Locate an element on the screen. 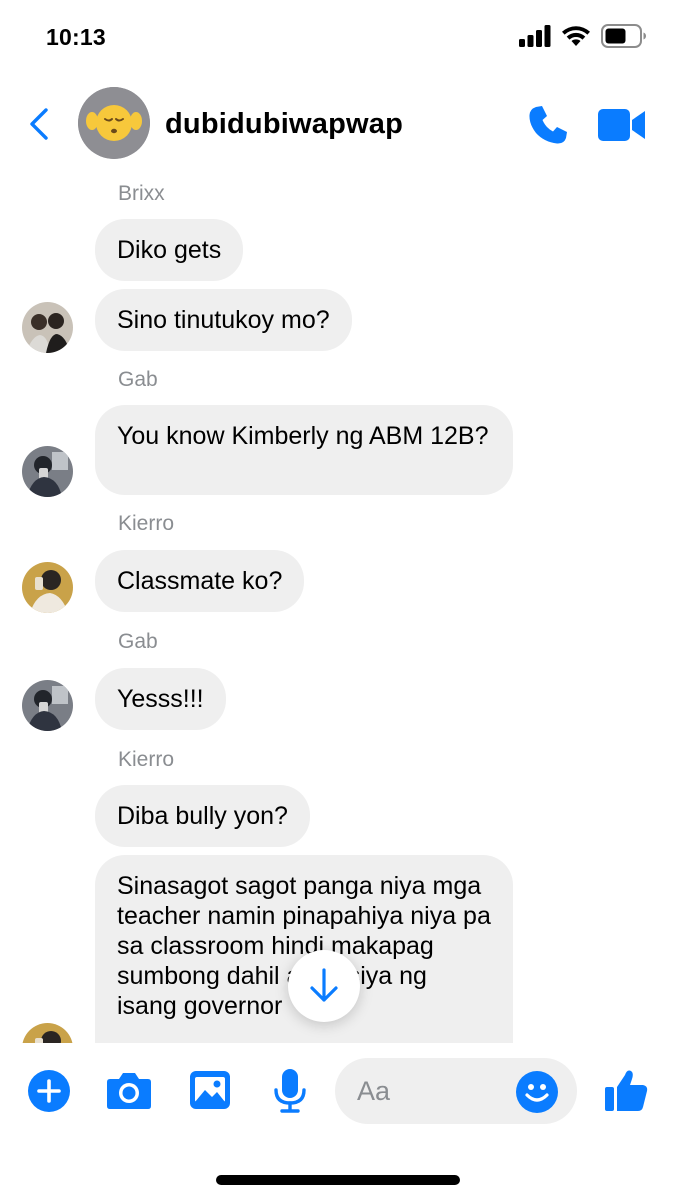 The height and width of the screenshot is (1200, 675). camera-icon is located at coordinates (129, 1091).